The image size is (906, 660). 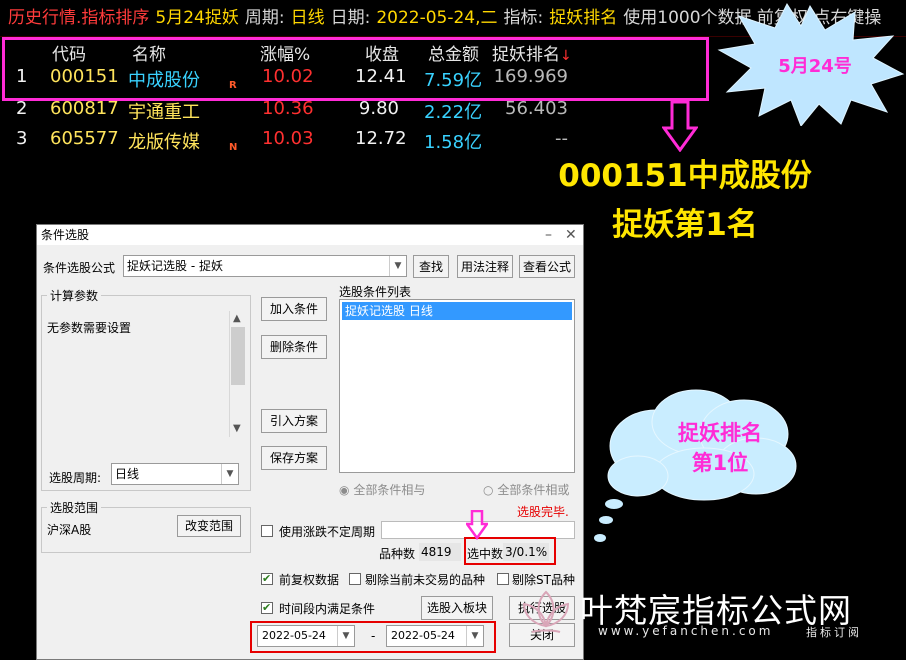 I want to click on import-plan-button: 引入方案, so click(x=294, y=421).